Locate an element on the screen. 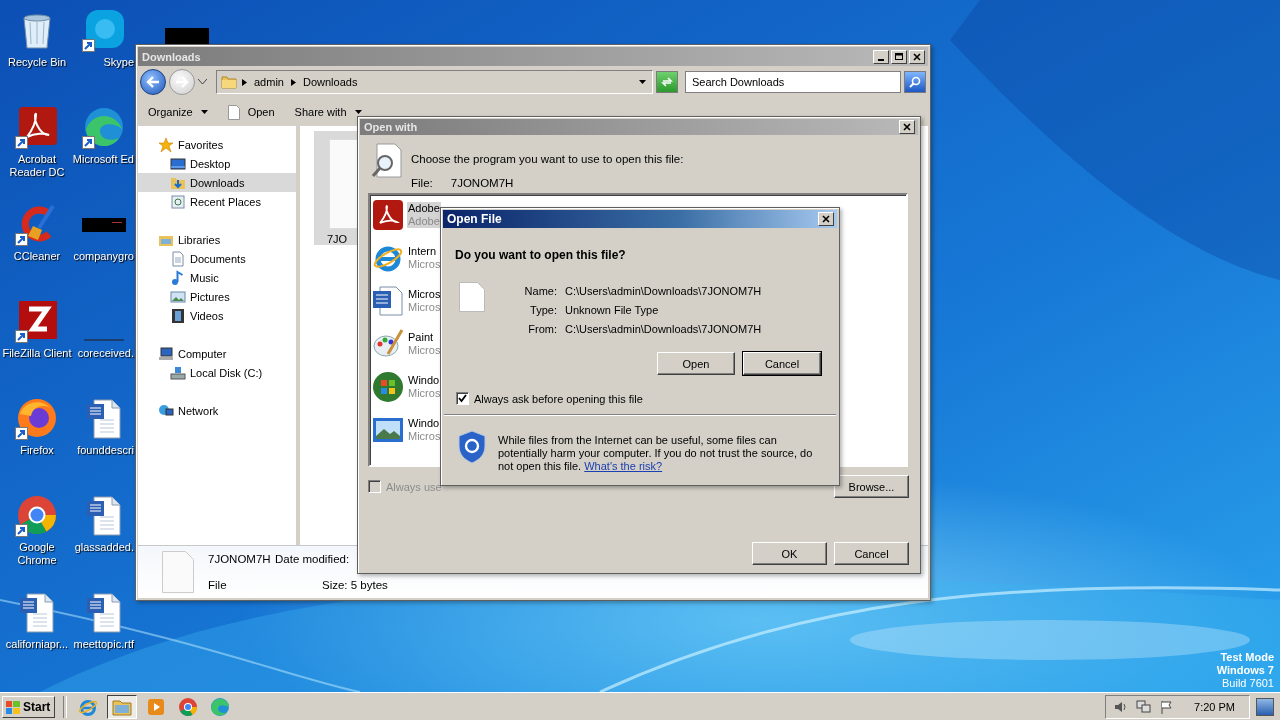 The image size is (1280, 720). address-bar: admin Downloads is located at coordinates (434, 82).